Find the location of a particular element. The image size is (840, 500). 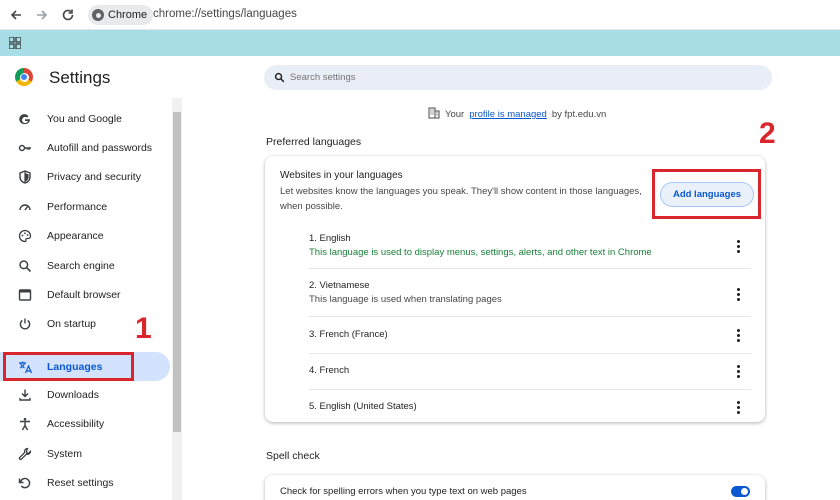

sidebar-item-reset: Reset settings is located at coordinates (85, 482).